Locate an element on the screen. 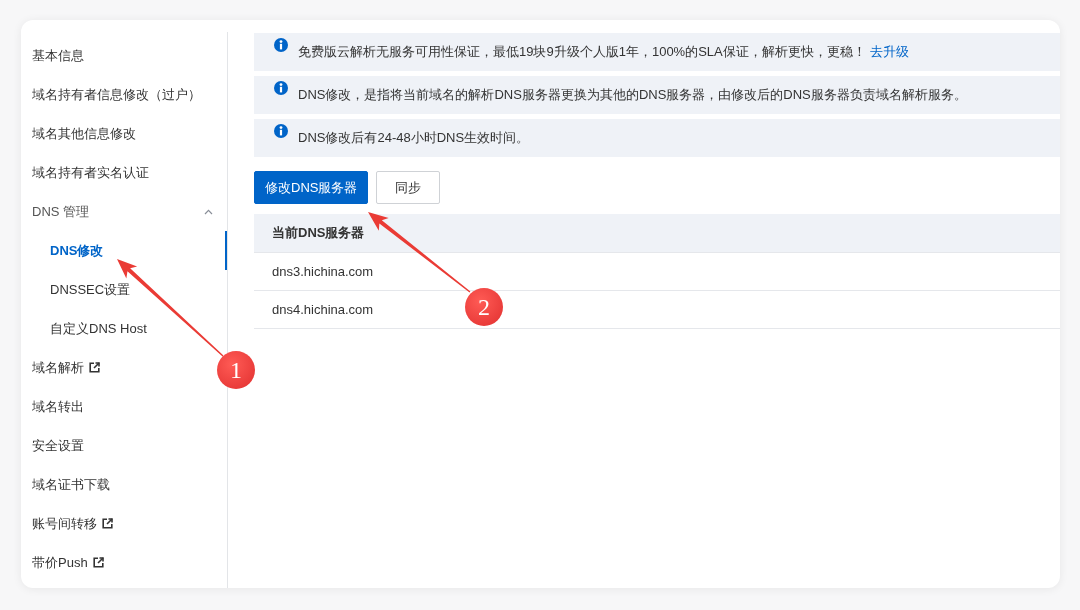 The width and height of the screenshot is (1080, 610). notice-text: DNS修改后有24-48小时DNS生效时间。 is located at coordinates (414, 138).